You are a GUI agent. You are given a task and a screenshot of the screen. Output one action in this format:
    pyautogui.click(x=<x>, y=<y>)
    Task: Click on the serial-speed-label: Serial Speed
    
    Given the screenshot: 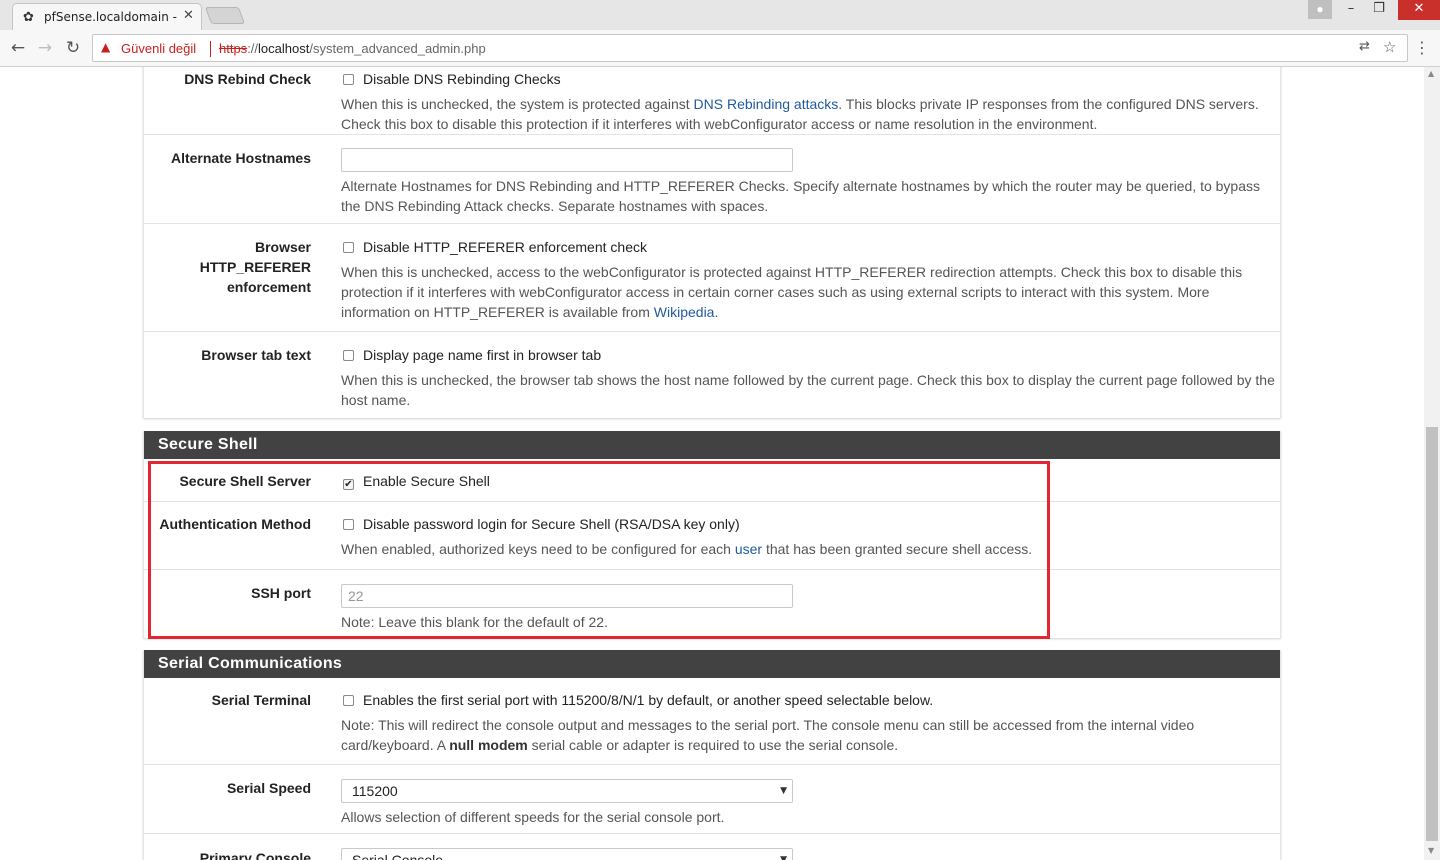 What is the action you would take?
    pyautogui.click(x=268, y=788)
    